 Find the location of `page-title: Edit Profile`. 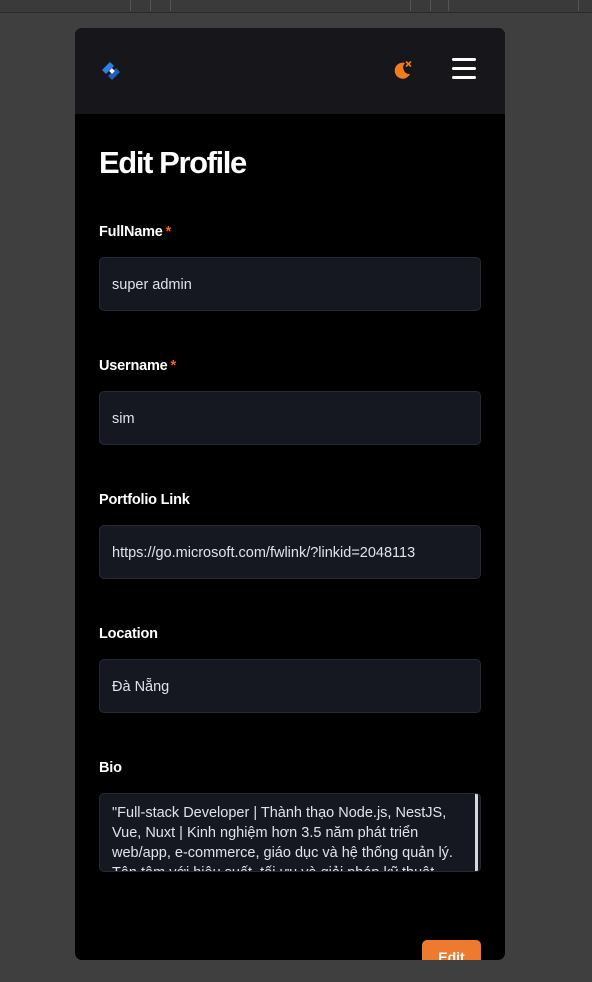

page-title: Edit Profile is located at coordinates (173, 162).